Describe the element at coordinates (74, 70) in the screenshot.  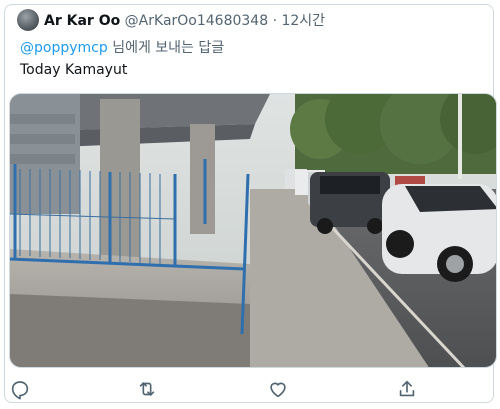
I see `tweet-text: Today Kamayut` at that location.